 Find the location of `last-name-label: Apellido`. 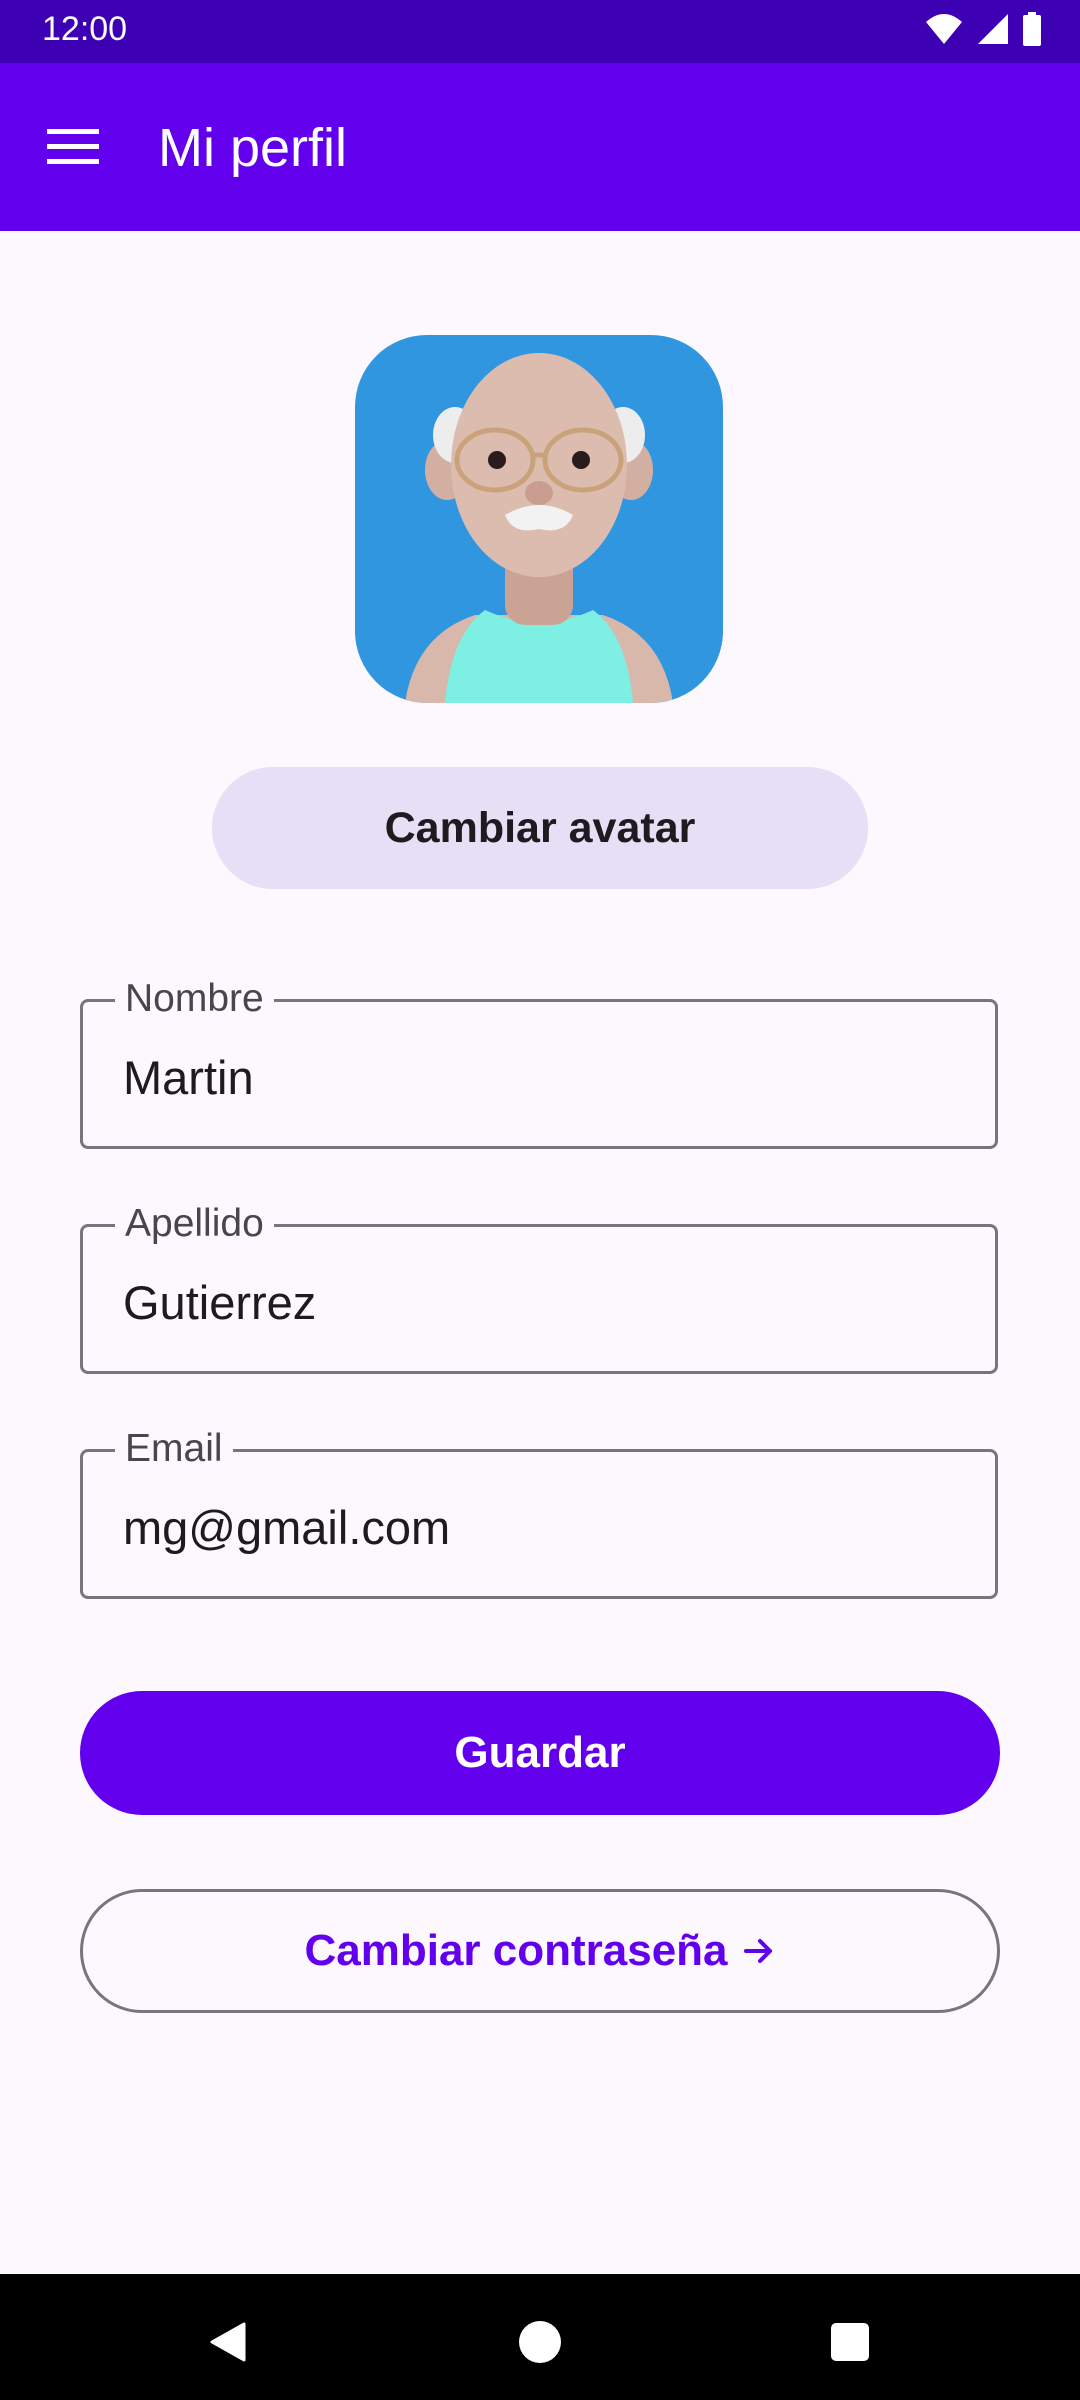

last-name-label: Apellido is located at coordinates (194, 1224).